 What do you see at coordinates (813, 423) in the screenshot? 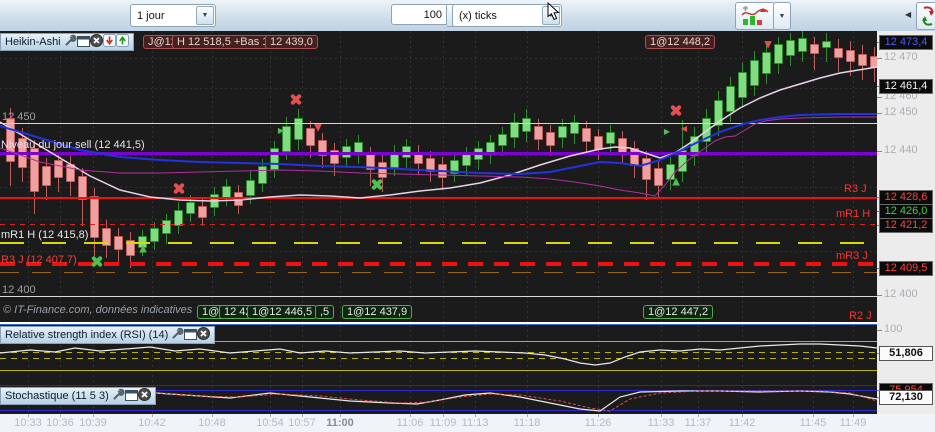
I see `time-axis-label: 11:45` at bounding box center [813, 423].